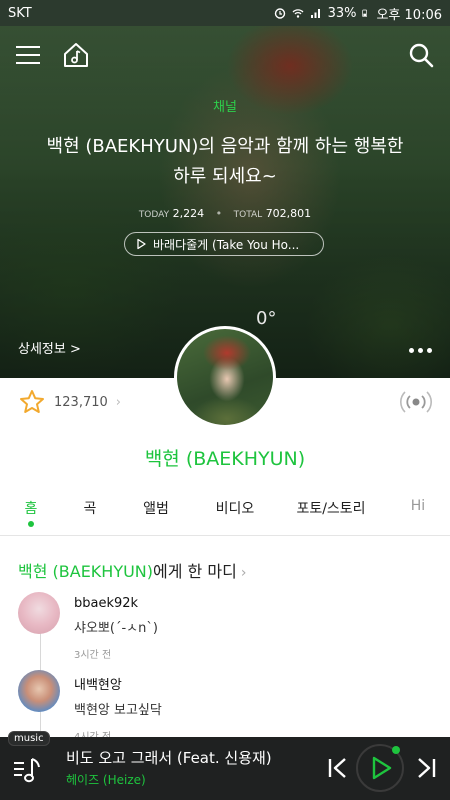 The image size is (450, 800). Describe the element at coordinates (106, 780) in the screenshot. I see `song-artist: 헤이즈 (Heize)` at that location.